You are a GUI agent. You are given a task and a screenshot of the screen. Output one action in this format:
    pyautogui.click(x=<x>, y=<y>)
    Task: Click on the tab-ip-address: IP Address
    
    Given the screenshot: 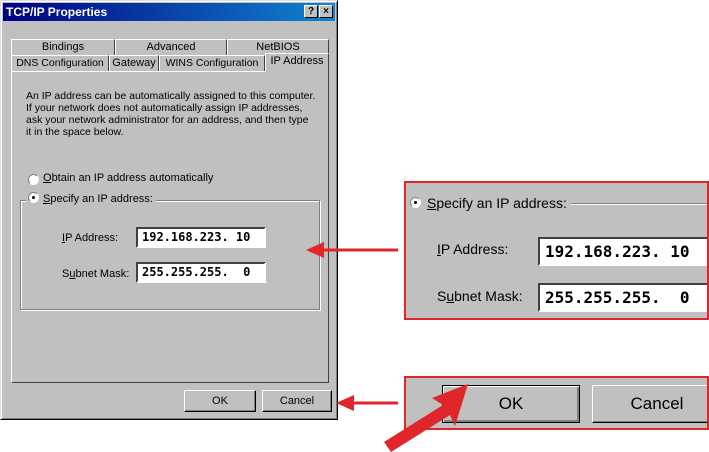 What is the action you would take?
    pyautogui.click(x=297, y=62)
    